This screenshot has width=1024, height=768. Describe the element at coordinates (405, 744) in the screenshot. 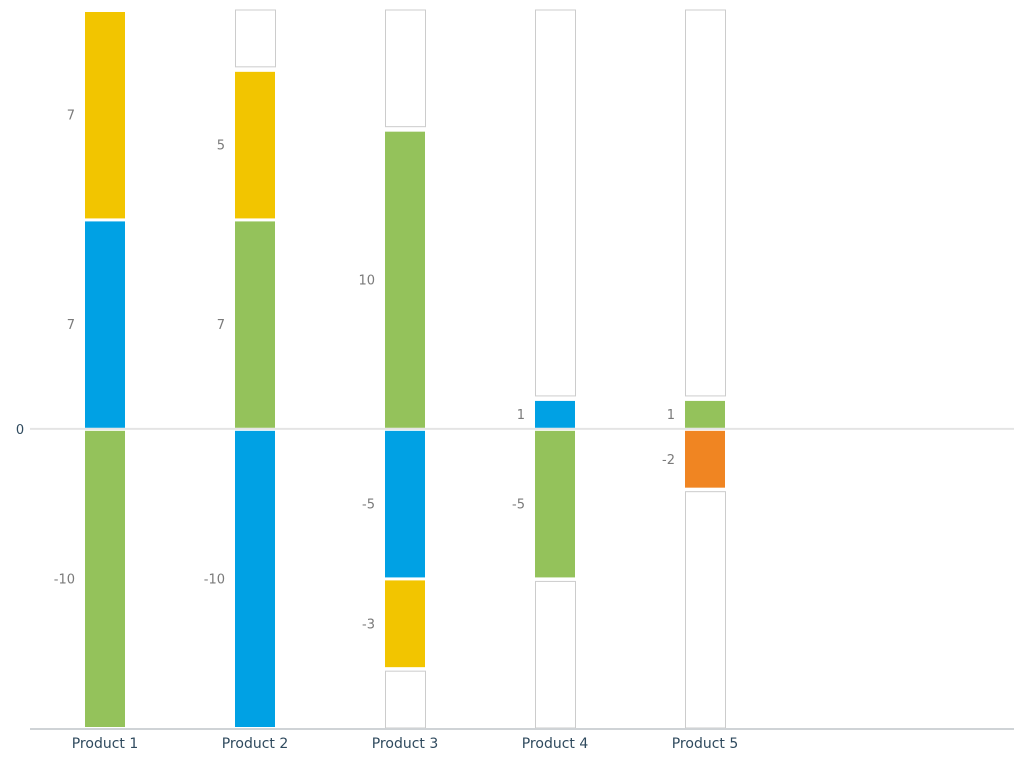

I see `category-tick-label: Product 3` at that location.